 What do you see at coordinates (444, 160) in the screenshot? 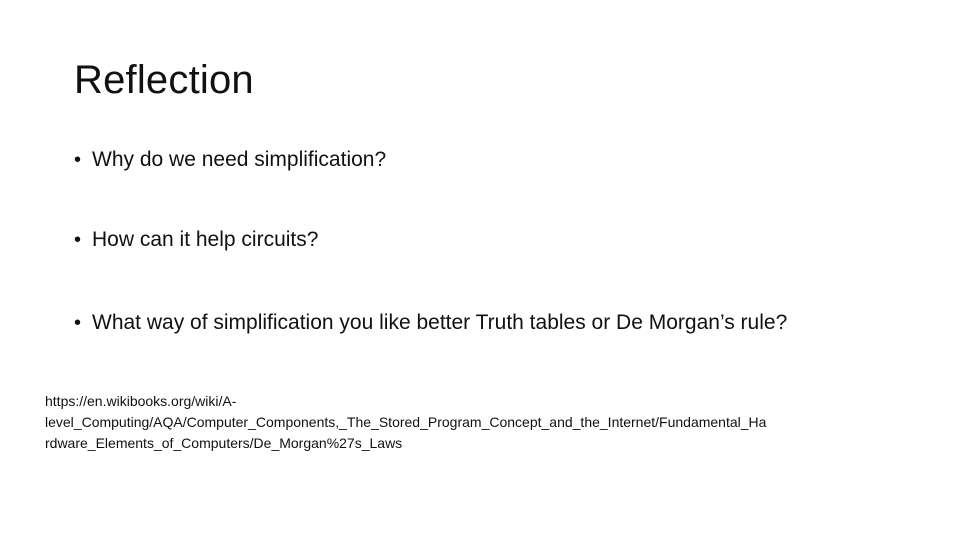
I see `bullet-item: • Why do we need simplification?` at bounding box center [444, 160].